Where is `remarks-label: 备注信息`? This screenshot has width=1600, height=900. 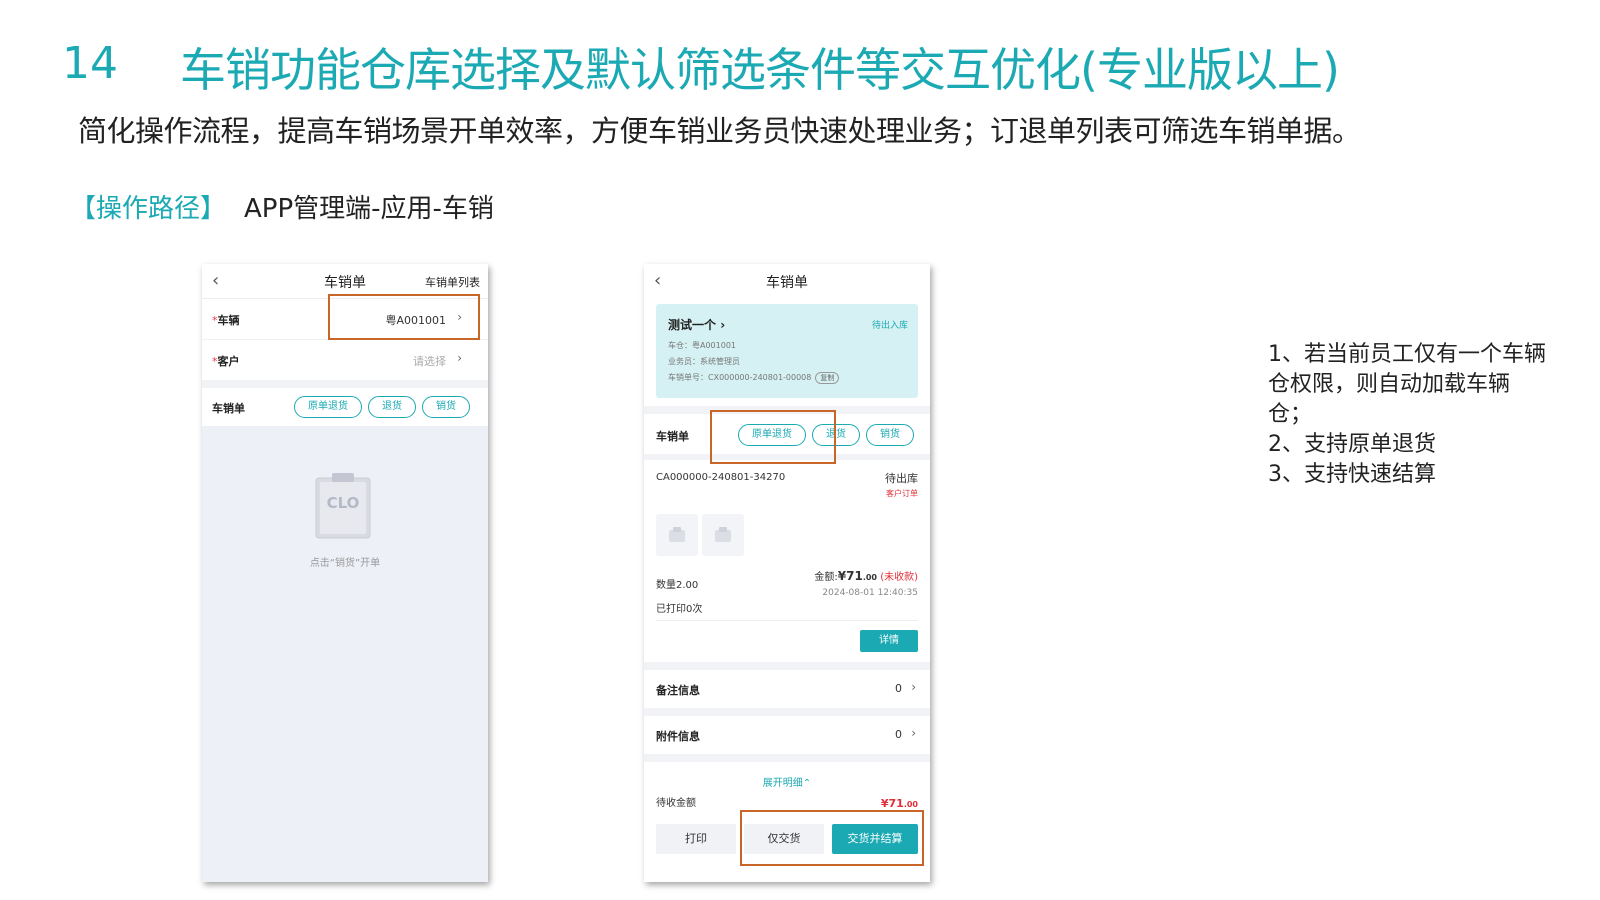
remarks-label: 备注信息 is located at coordinates (678, 690).